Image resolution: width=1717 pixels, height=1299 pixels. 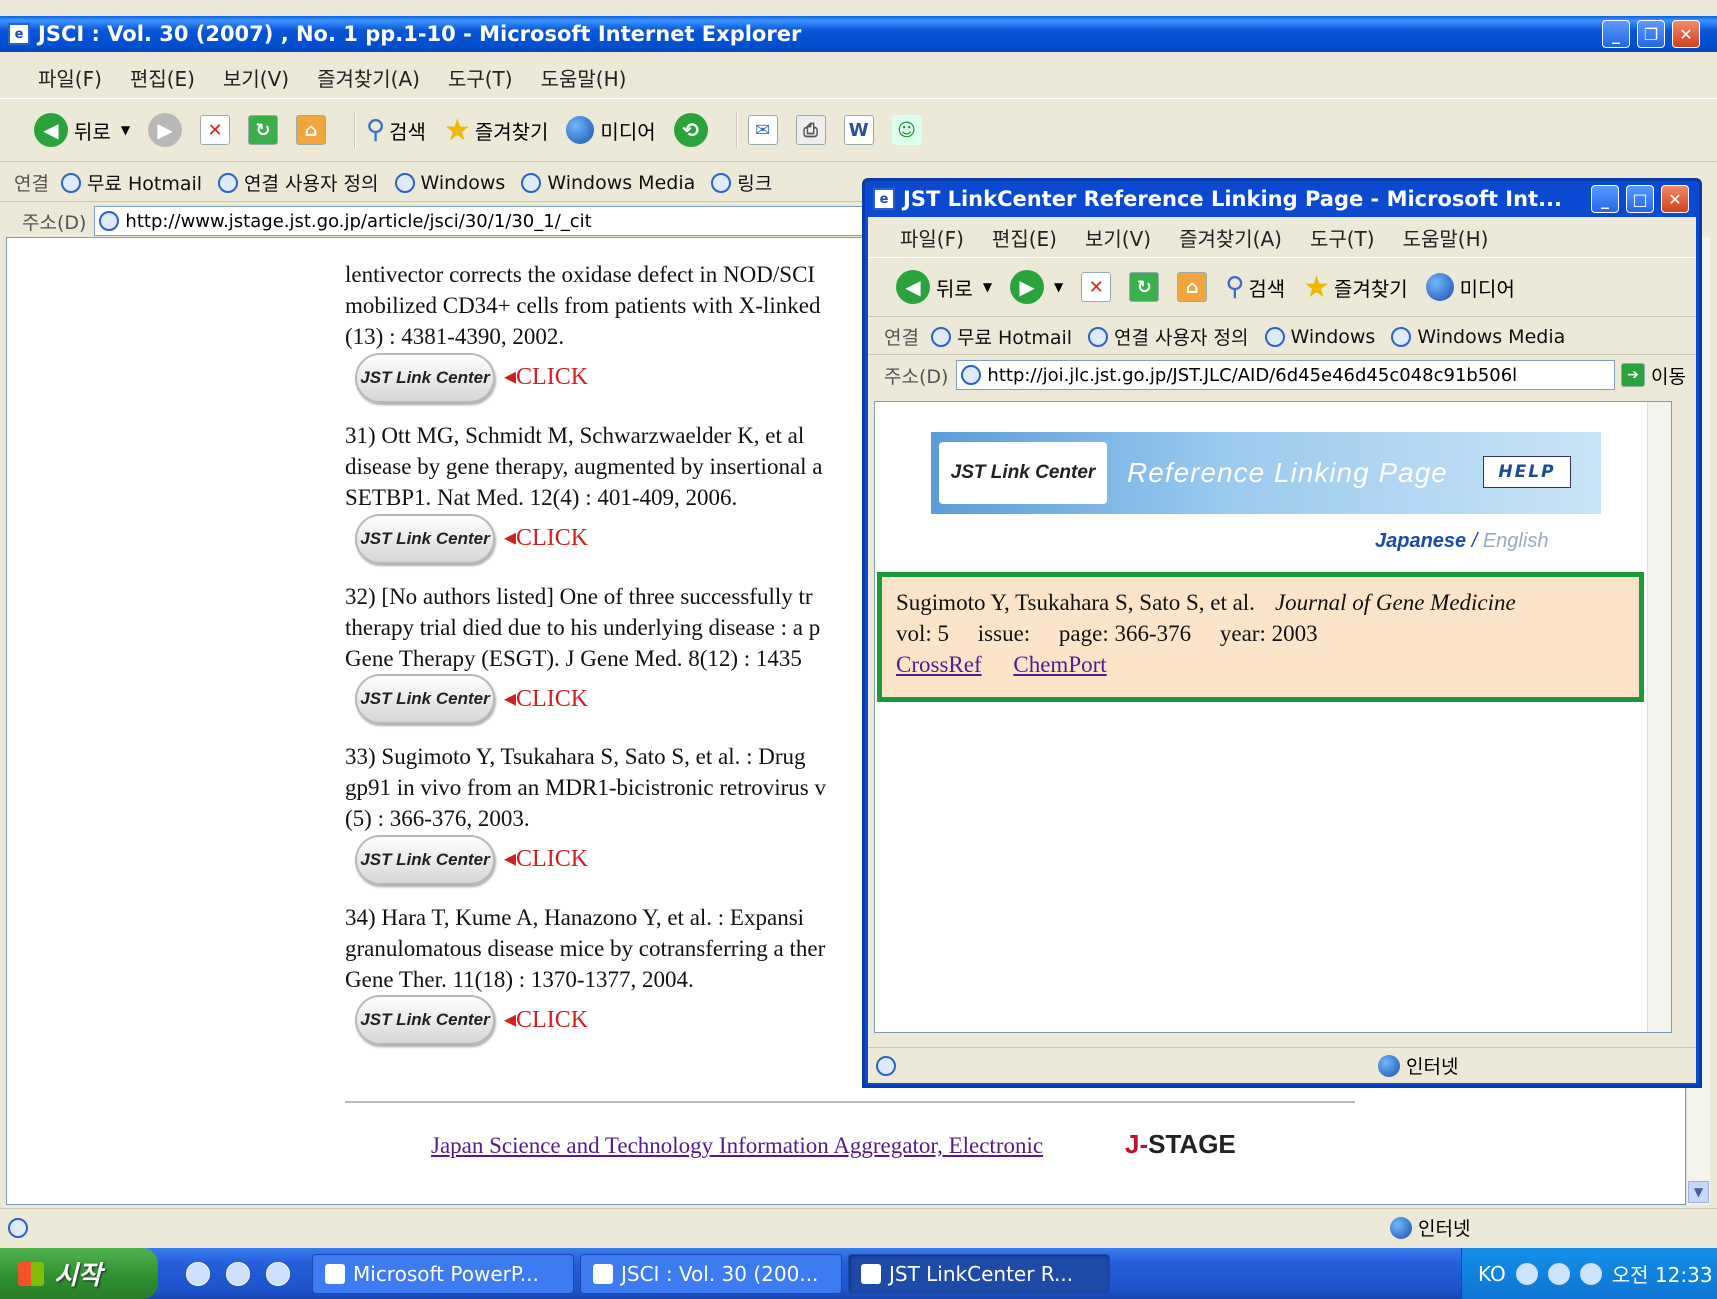 I want to click on popup-scrollbar, so click(x=1659, y=717).